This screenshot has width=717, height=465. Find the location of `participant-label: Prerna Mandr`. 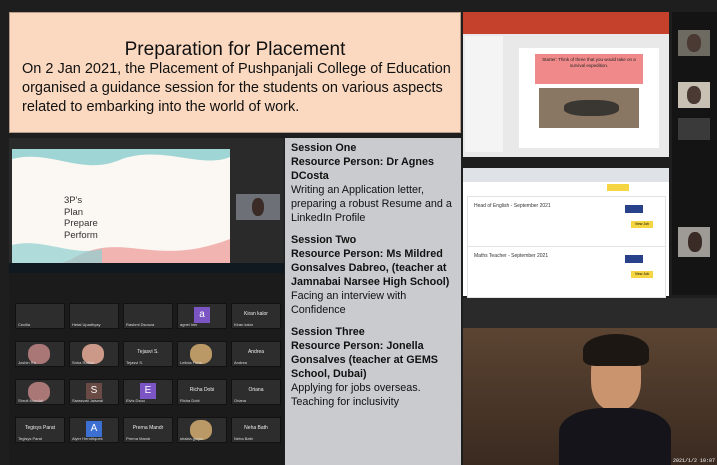

participant-label: Prerna Mandr is located at coordinates (138, 438).